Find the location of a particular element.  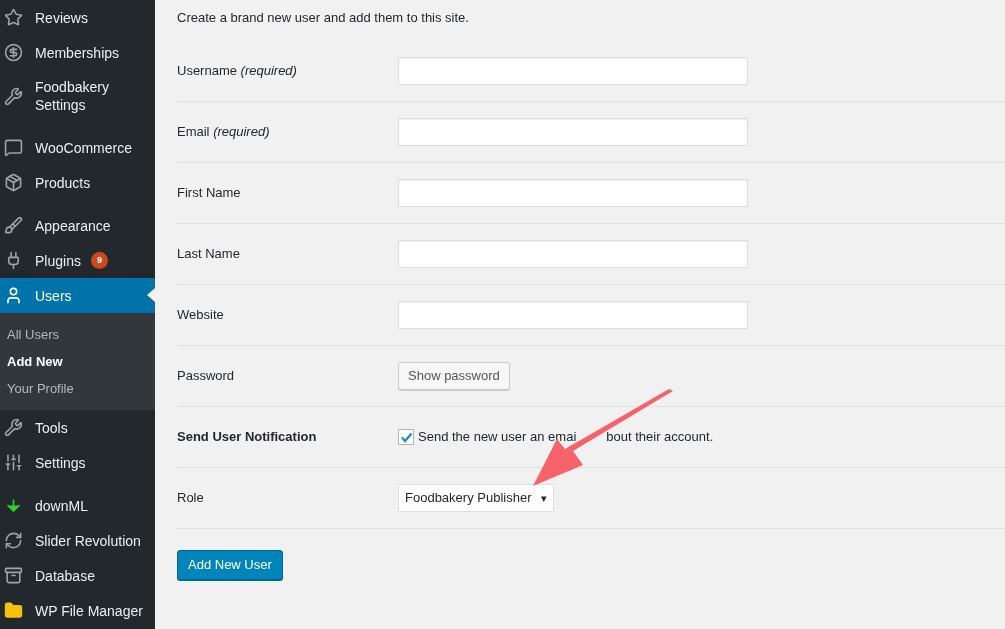

sidebar-item: Memberships is located at coordinates (77, 52).